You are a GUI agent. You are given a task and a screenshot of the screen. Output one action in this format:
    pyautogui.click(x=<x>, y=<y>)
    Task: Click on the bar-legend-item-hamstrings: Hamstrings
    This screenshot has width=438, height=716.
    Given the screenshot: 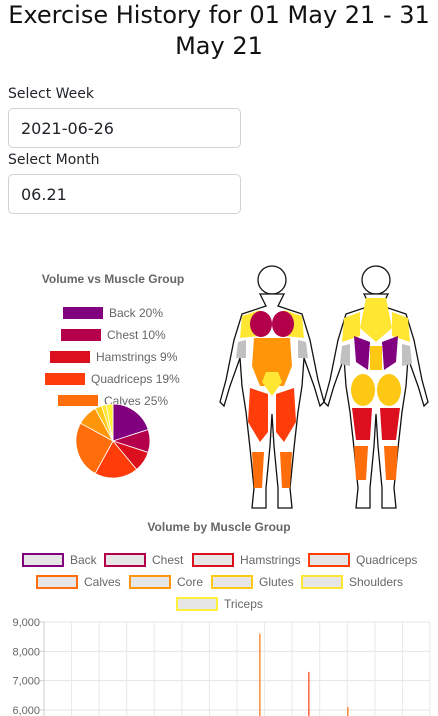 What is the action you would take?
    pyautogui.click(x=246, y=560)
    